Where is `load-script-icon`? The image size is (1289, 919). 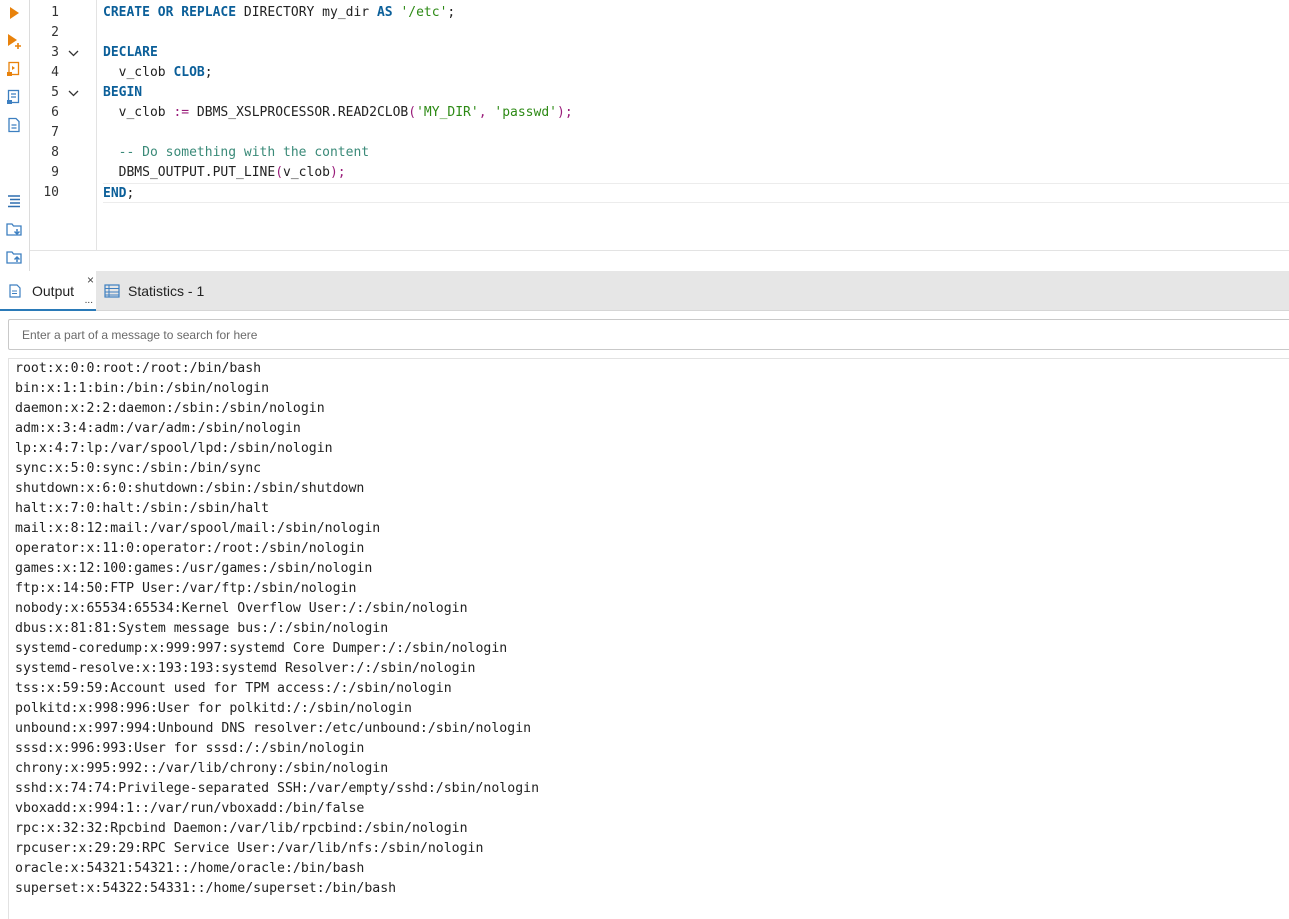 load-script-icon is located at coordinates (14, 125).